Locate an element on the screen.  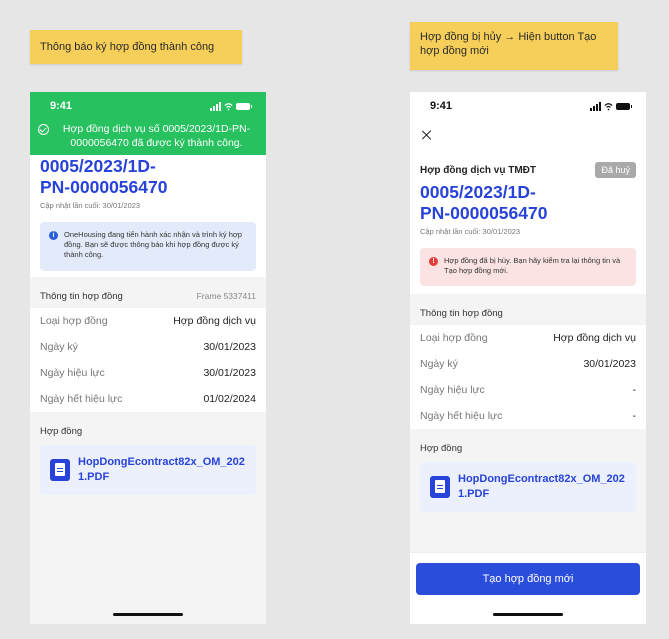
contract-info-header: Thông tin hợp đồng Frame 5337411 is located at coordinates (148, 296).